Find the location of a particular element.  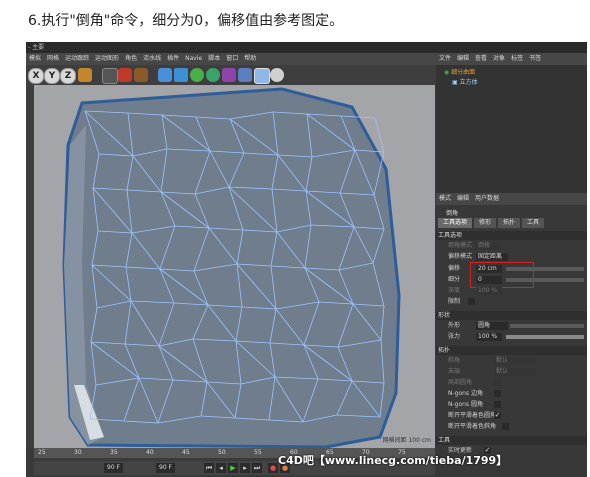

render-settings-icon is located at coordinates (141, 75).